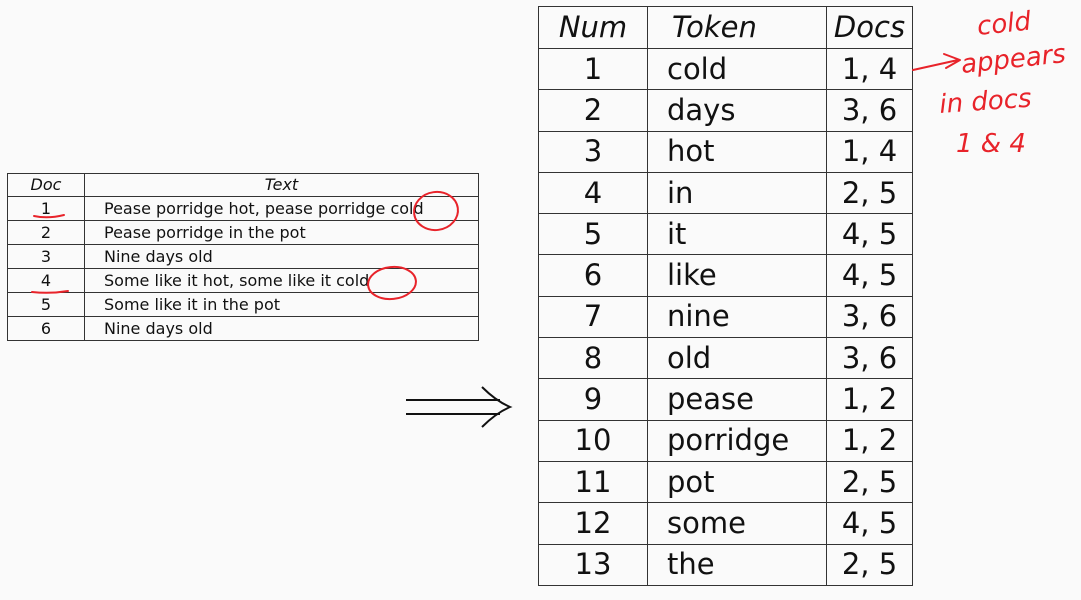  I want to click on table-row: 2 Pease porridge in the pot, so click(243, 232).